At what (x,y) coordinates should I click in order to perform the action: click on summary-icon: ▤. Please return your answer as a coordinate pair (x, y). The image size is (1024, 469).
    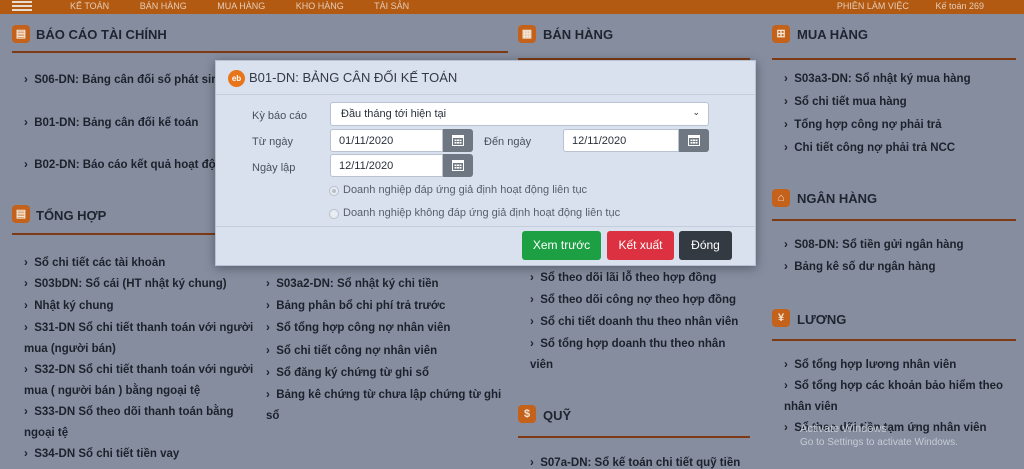
    Looking at the image, I should click on (21, 214).